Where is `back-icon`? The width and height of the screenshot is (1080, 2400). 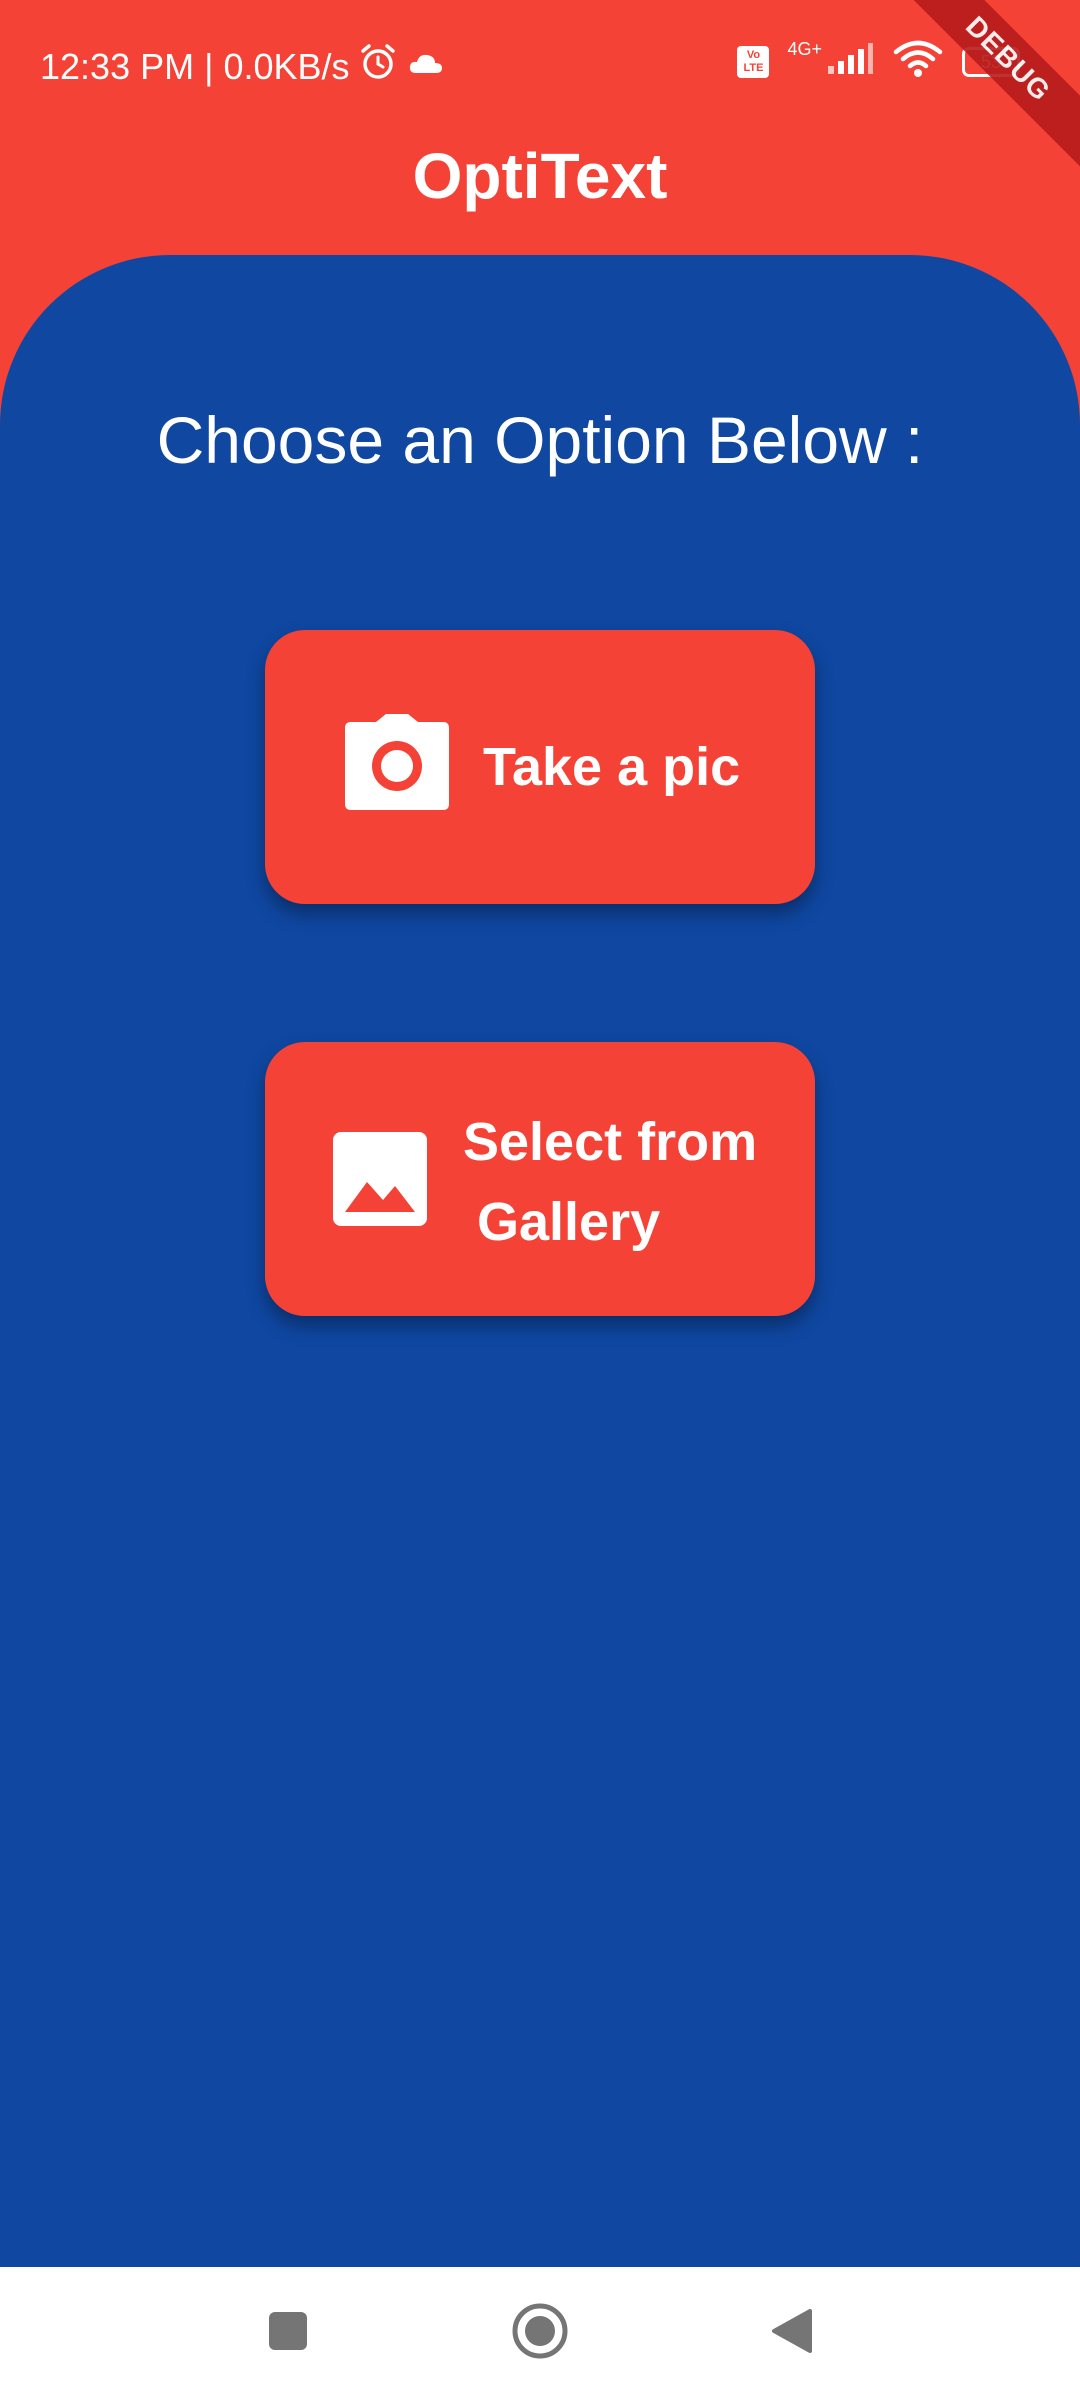 back-icon is located at coordinates (792, 2333).